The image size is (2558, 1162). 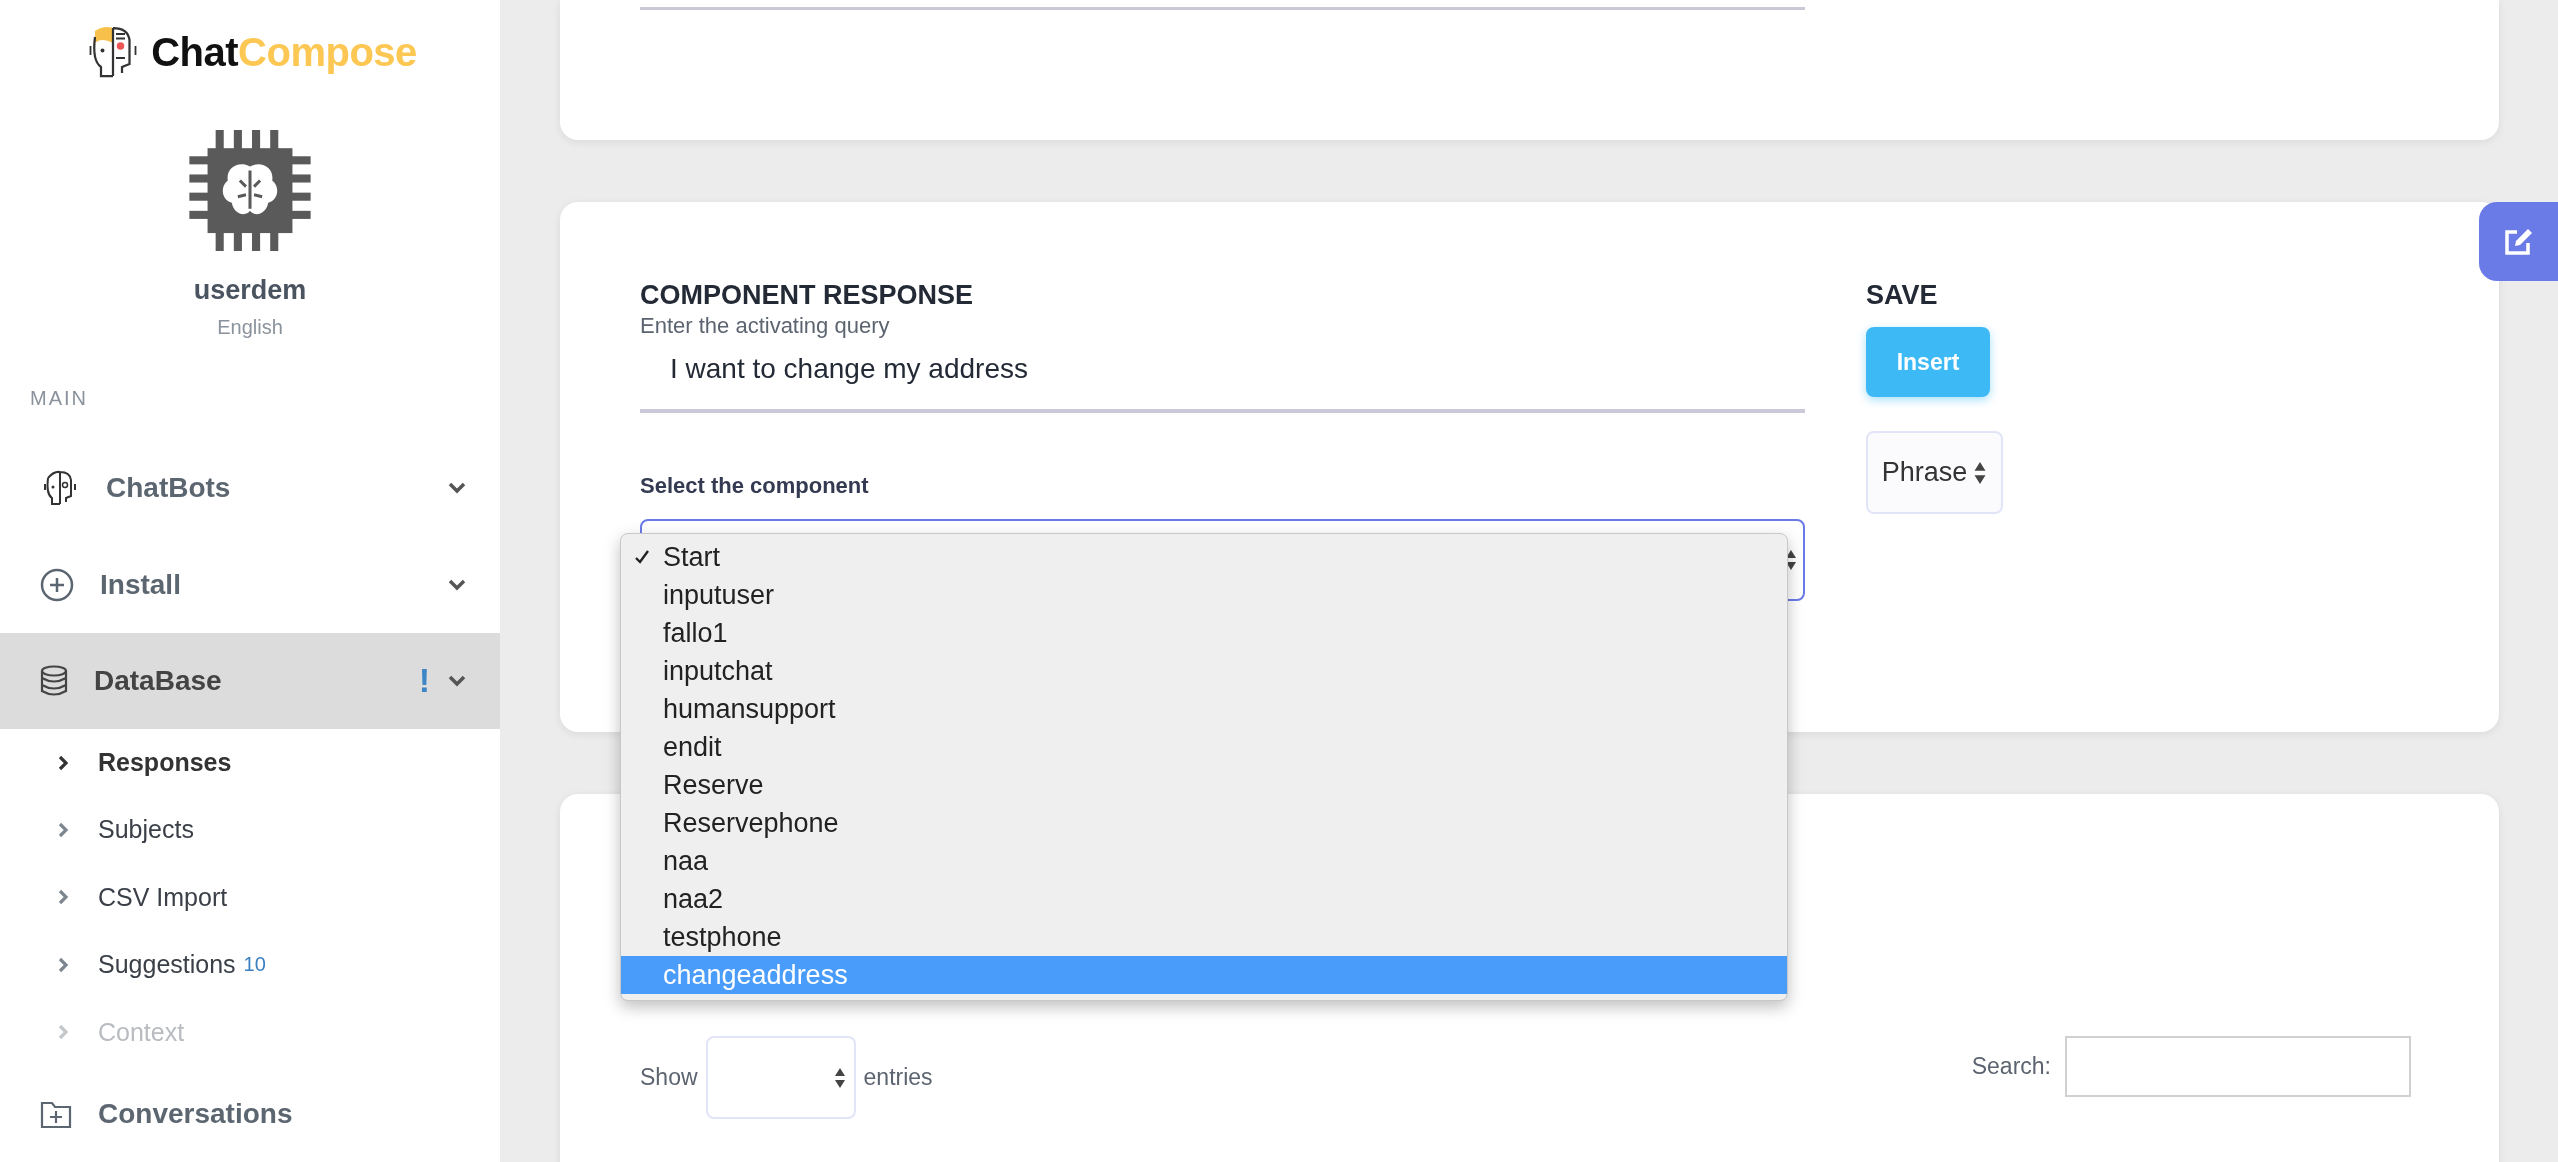 I want to click on save-title: SAVE, so click(x=1902, y=295).